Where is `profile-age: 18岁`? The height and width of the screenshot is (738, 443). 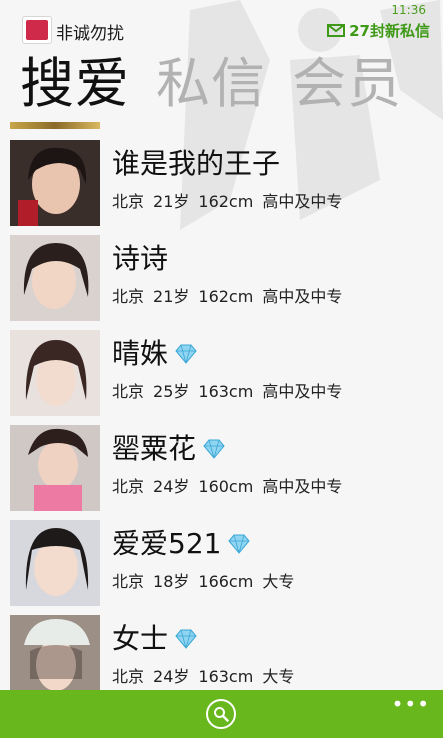 profile-age: 18岁 is located at coordinates (171, 581).